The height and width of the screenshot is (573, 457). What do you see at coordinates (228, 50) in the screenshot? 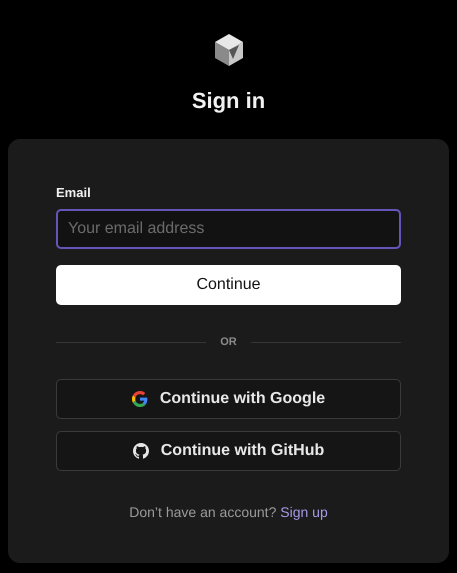
I see `cube-logo-icon` at bounding box center [228, 50].